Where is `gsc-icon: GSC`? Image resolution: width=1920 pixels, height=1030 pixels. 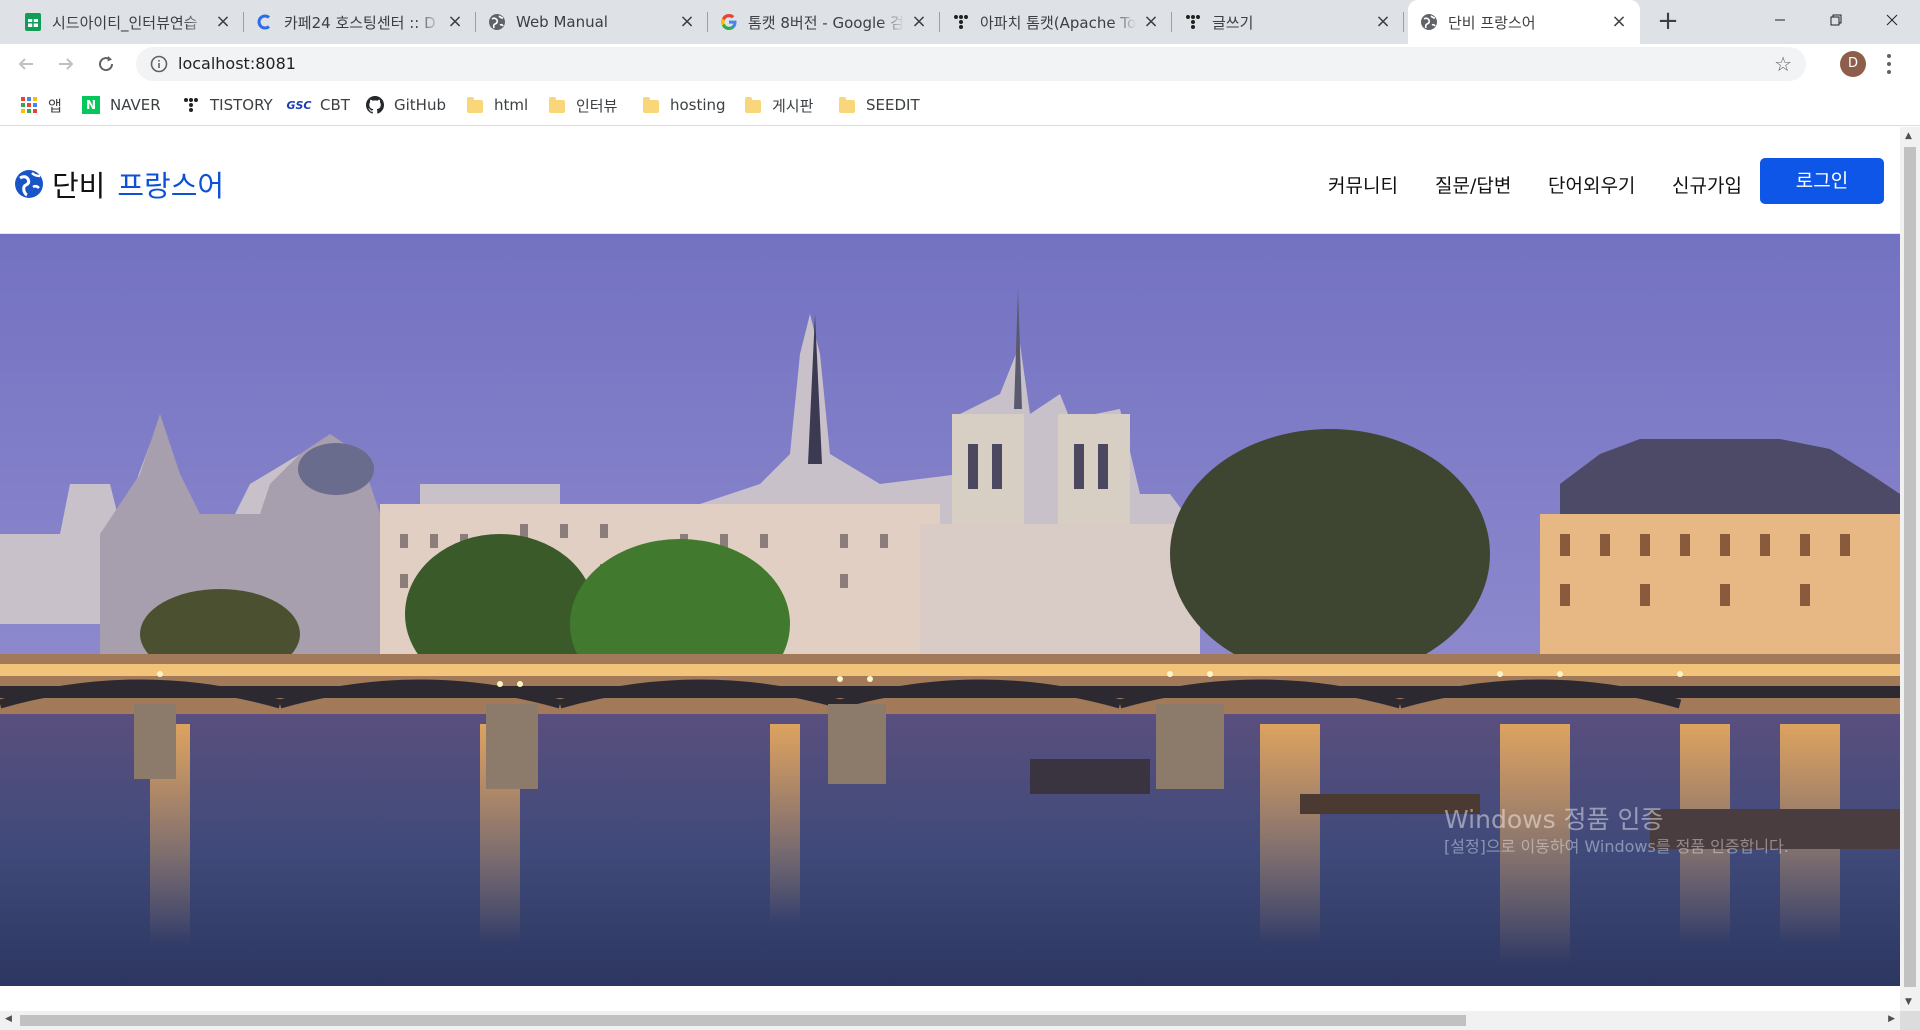 gsc-icon: GSC is located at coordinates (299, 105).